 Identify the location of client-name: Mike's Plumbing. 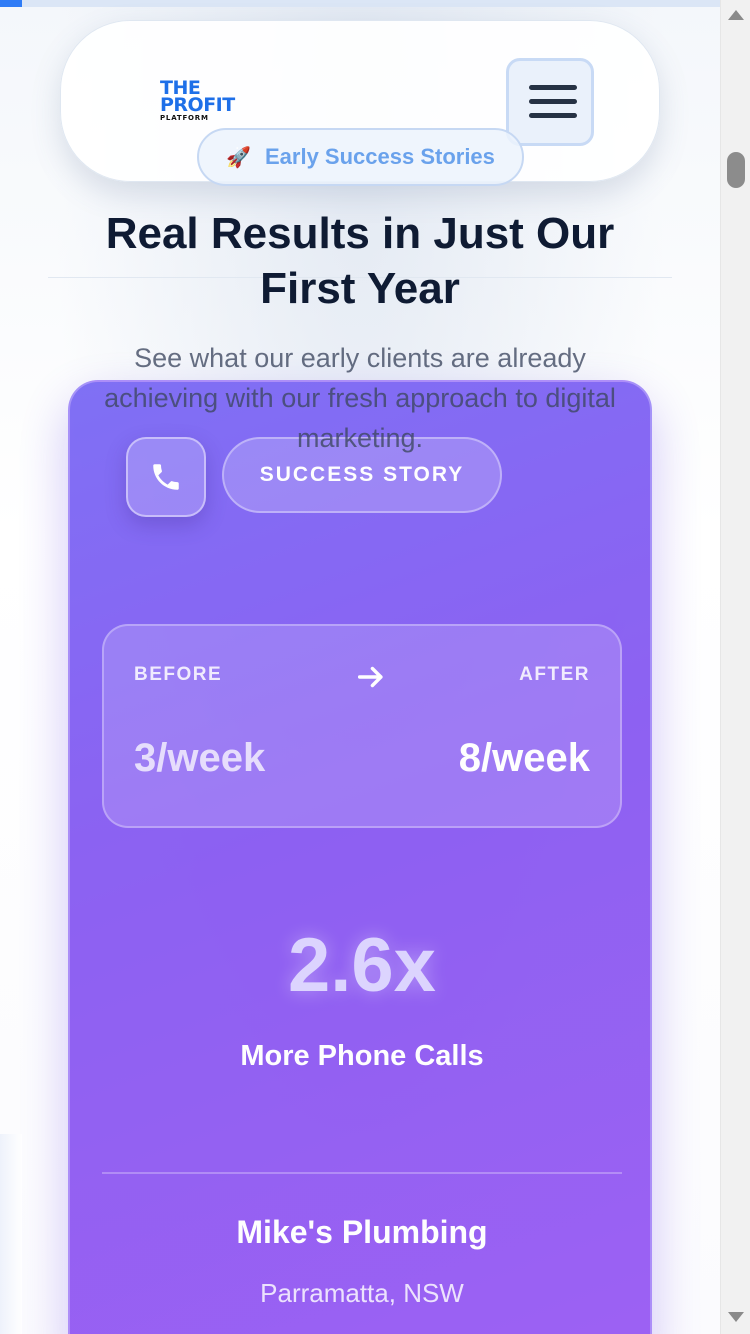
(362, 1232).